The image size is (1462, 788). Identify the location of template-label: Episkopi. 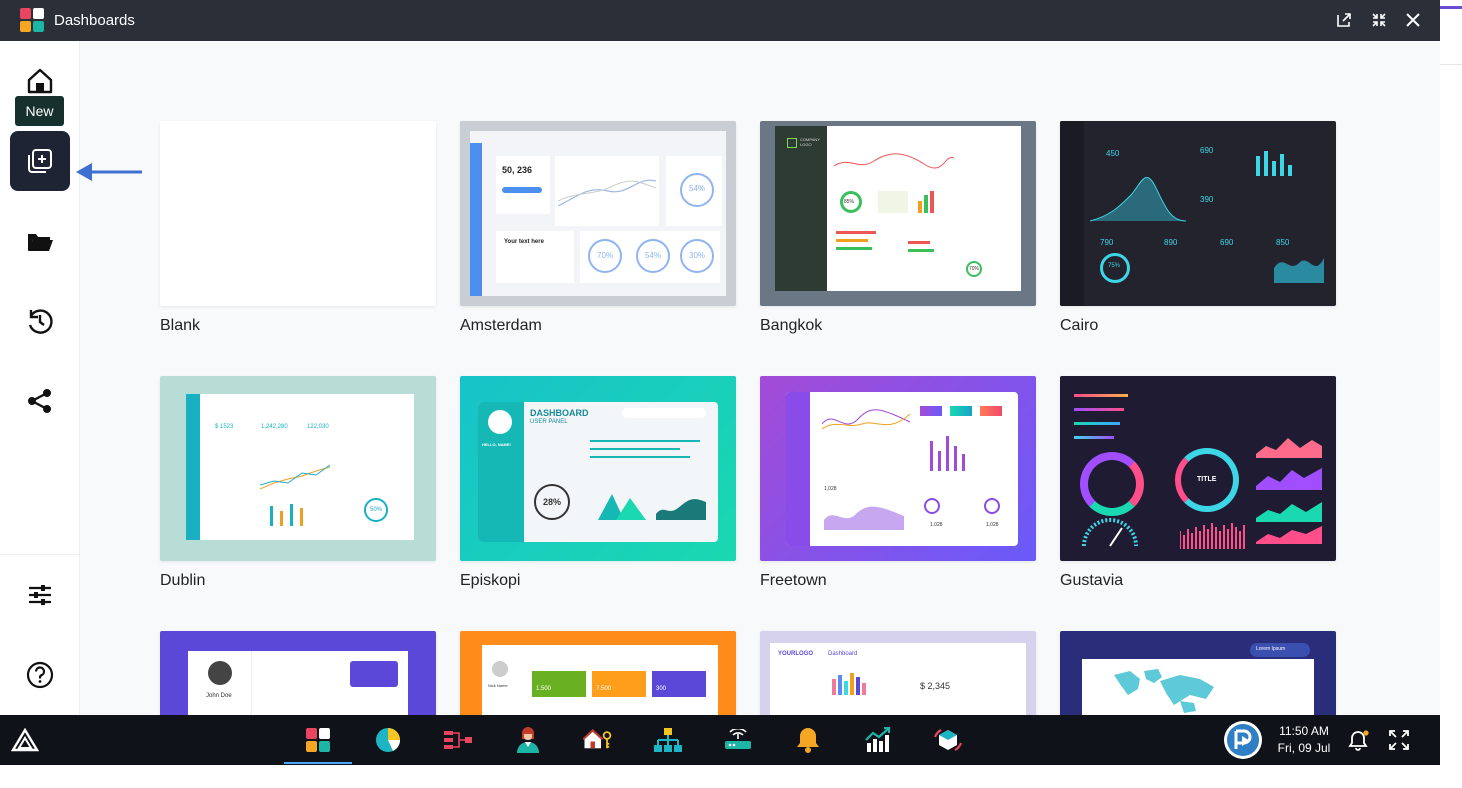
(490, 580).